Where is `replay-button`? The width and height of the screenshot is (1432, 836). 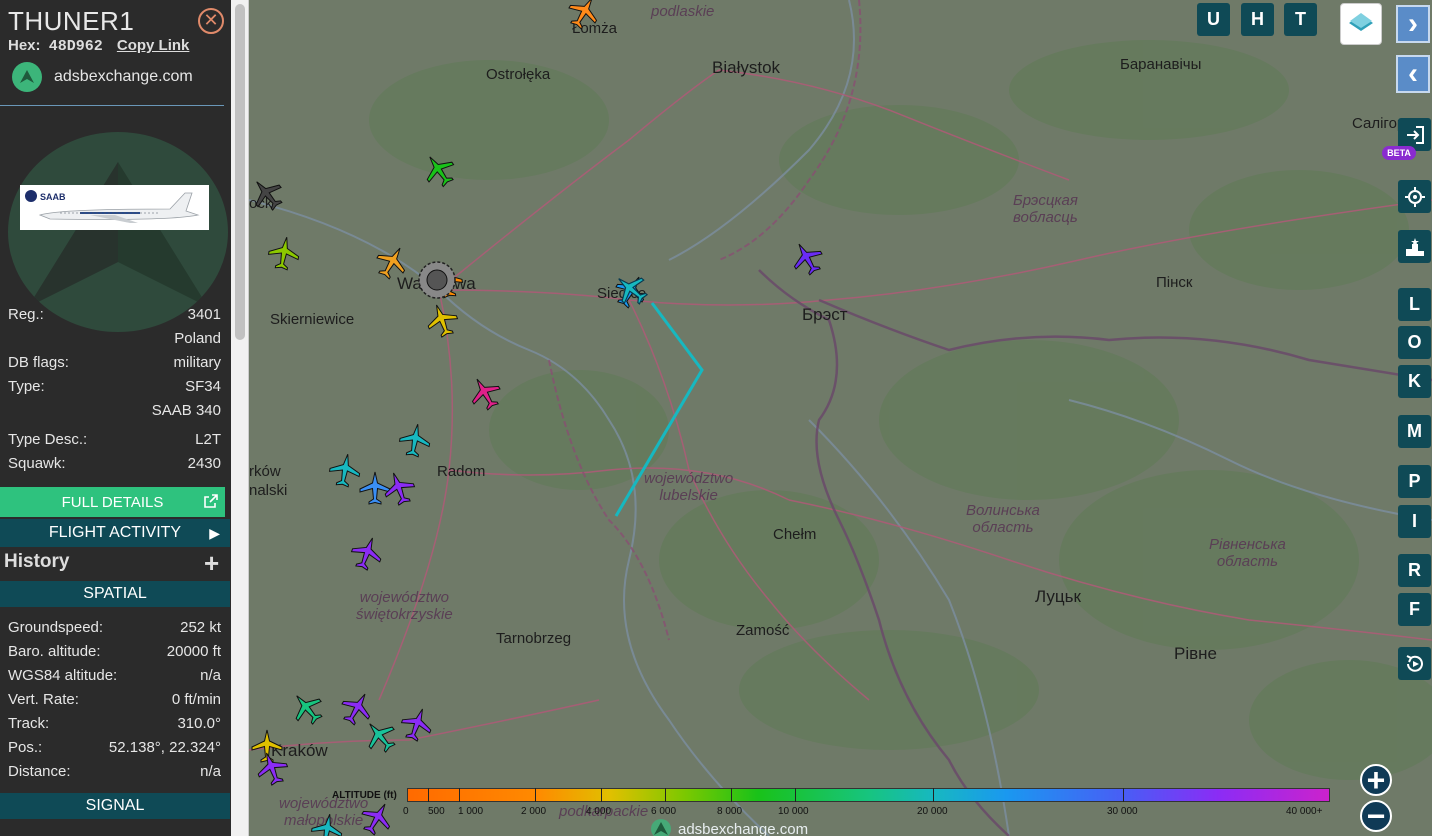
replay-button is located at coordinates (1414, 663).